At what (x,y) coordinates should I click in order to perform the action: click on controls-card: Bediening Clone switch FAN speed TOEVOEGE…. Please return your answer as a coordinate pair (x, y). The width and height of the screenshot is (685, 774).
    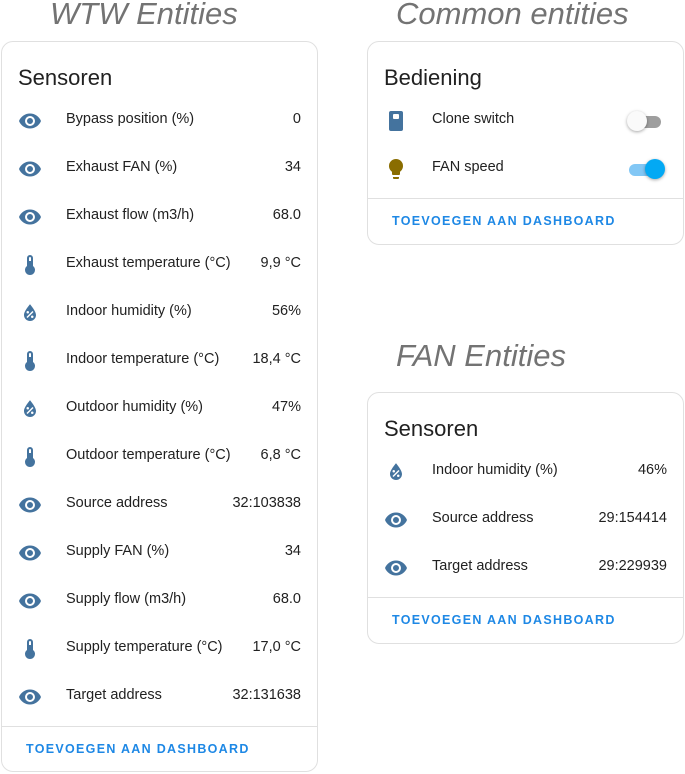
    Looking at the image, I should click on (525, 143).